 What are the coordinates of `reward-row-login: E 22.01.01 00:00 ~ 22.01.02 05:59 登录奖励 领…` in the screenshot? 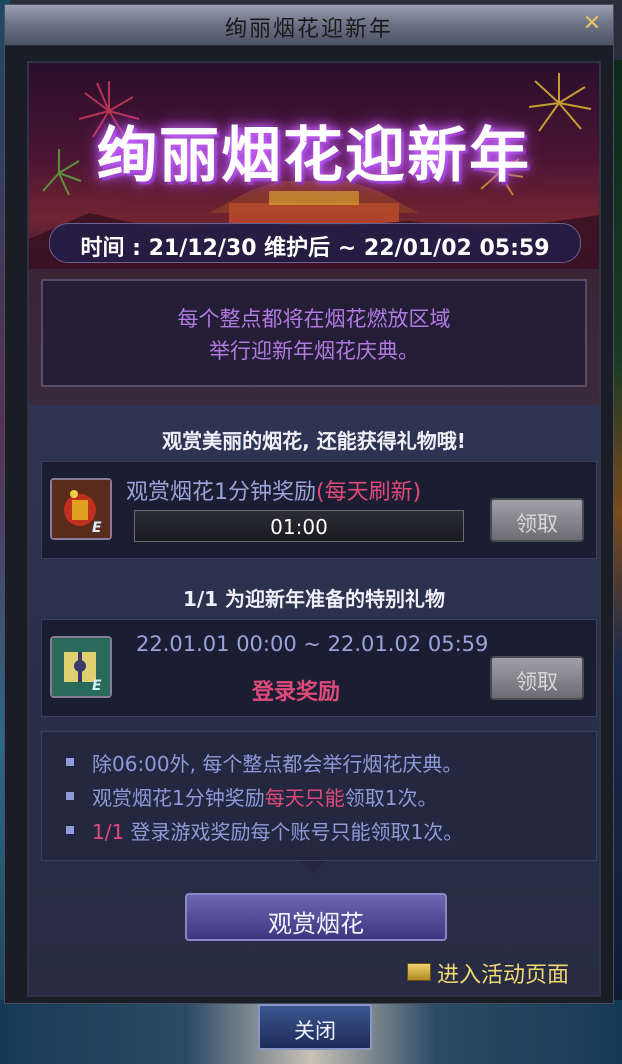 It's located at (319, 668).